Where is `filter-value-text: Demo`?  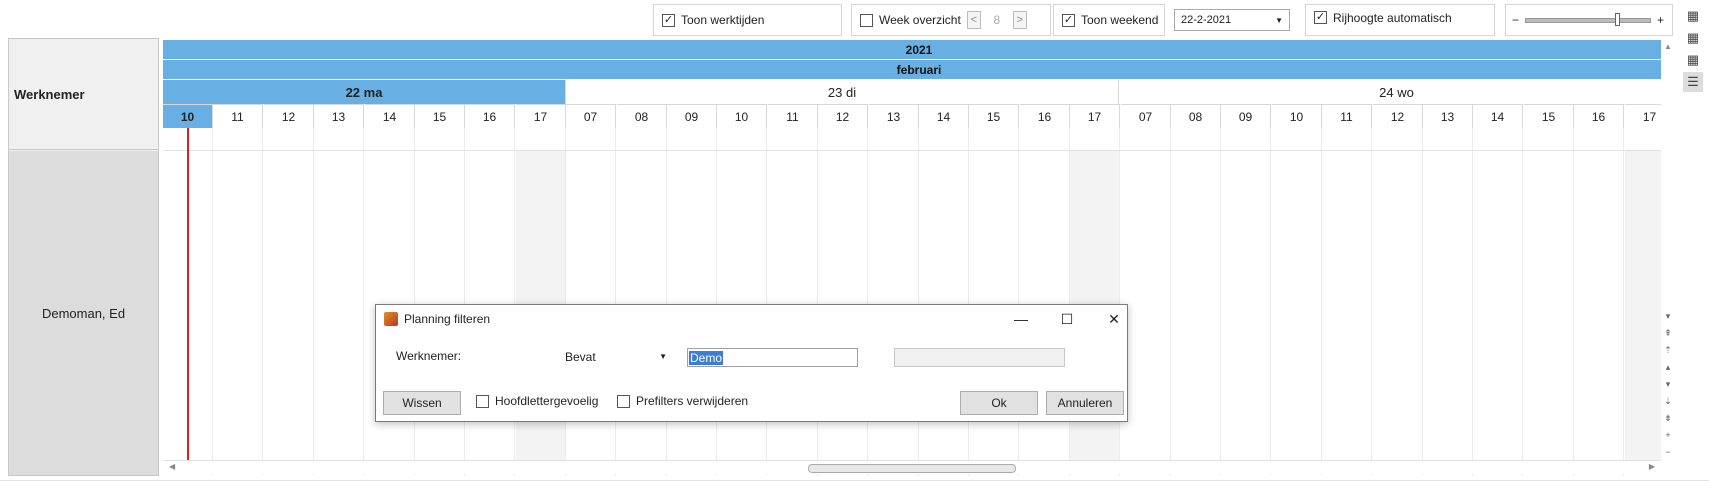 filter-value-text: Demo is located at coordinates (706, 357).